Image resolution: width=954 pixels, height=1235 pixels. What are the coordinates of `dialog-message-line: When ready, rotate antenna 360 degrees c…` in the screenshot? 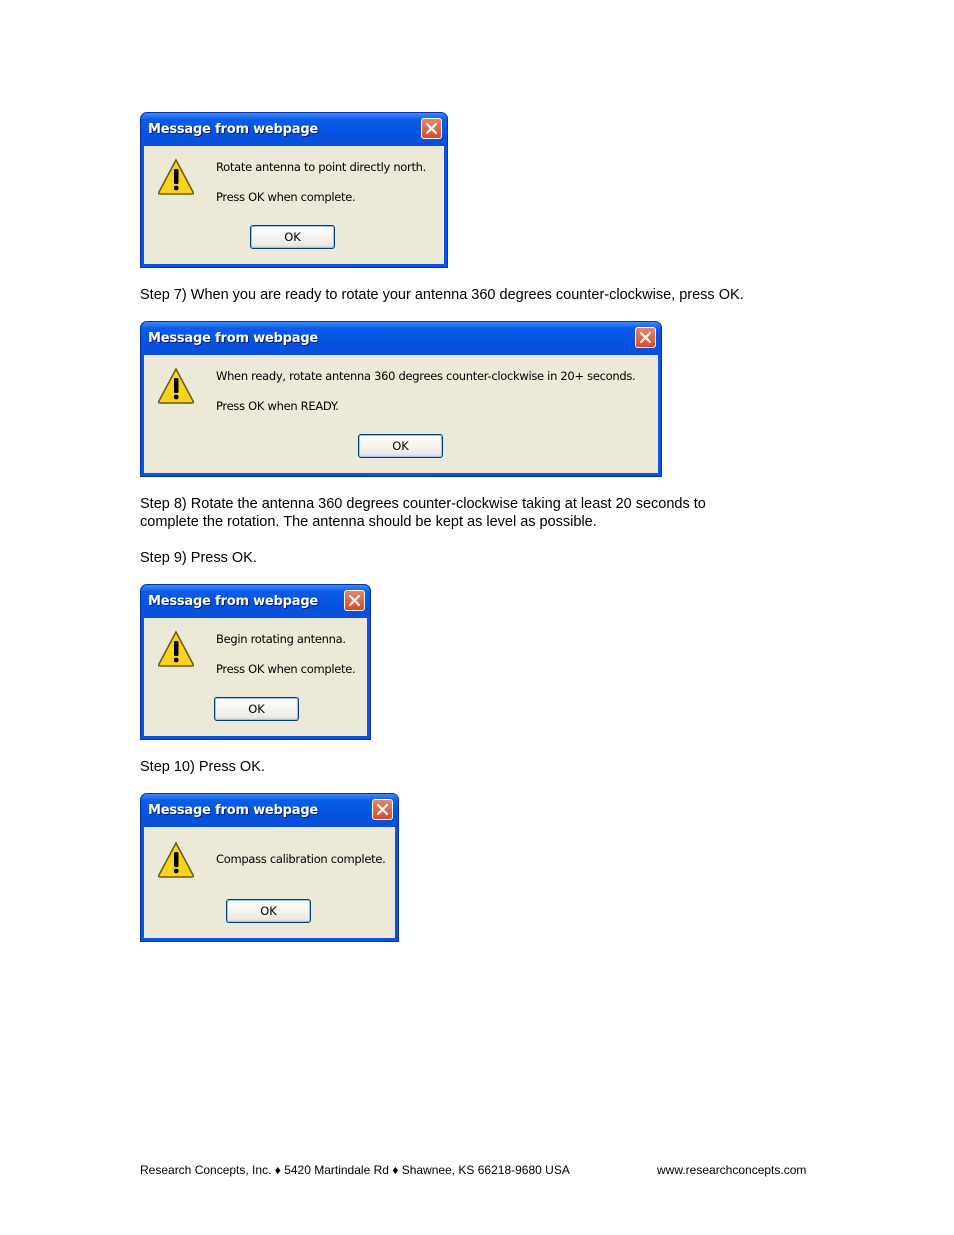 It's located at (426, 376).